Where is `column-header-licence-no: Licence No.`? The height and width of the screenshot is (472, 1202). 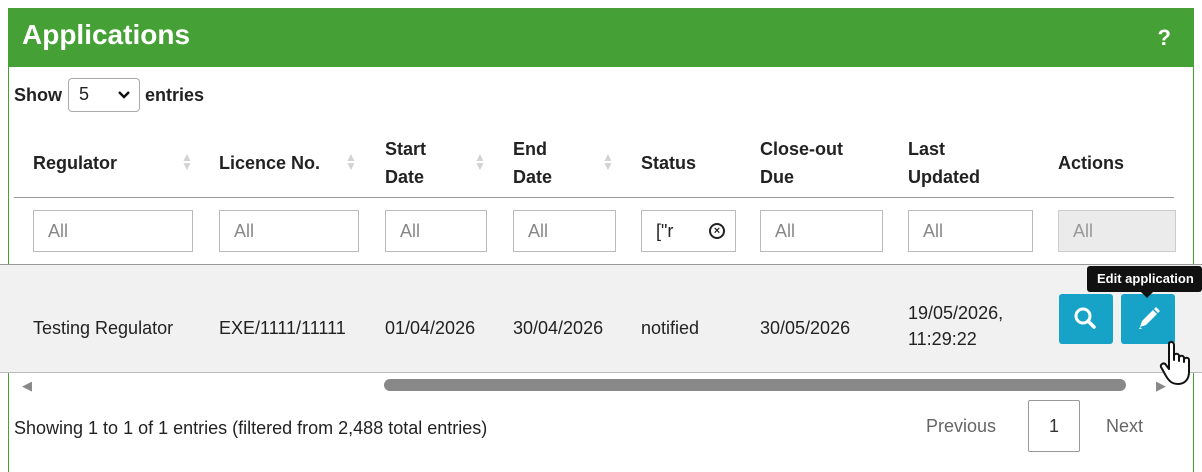 column-header-licence-no: Licence No. is located at coordinates (269, 163).